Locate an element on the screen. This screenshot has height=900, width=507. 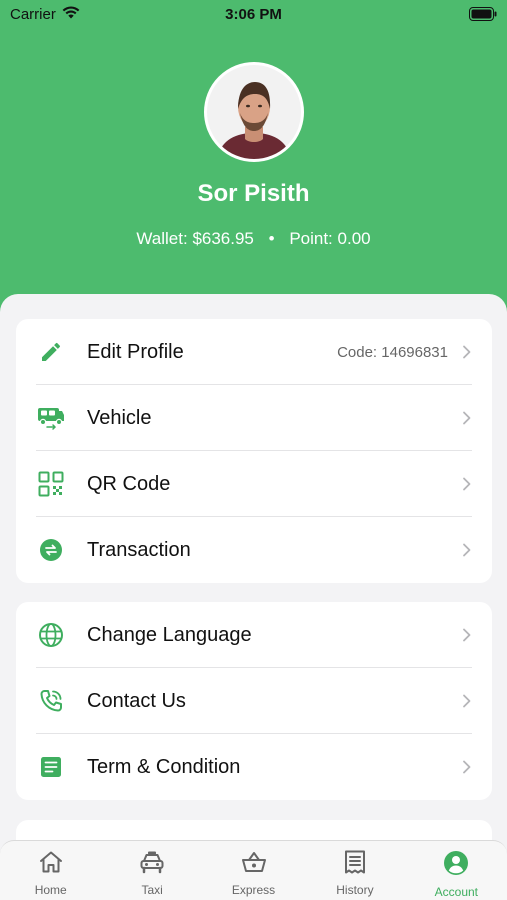
term-condition-label: Term & Condition is located at coordinates (164, 766).